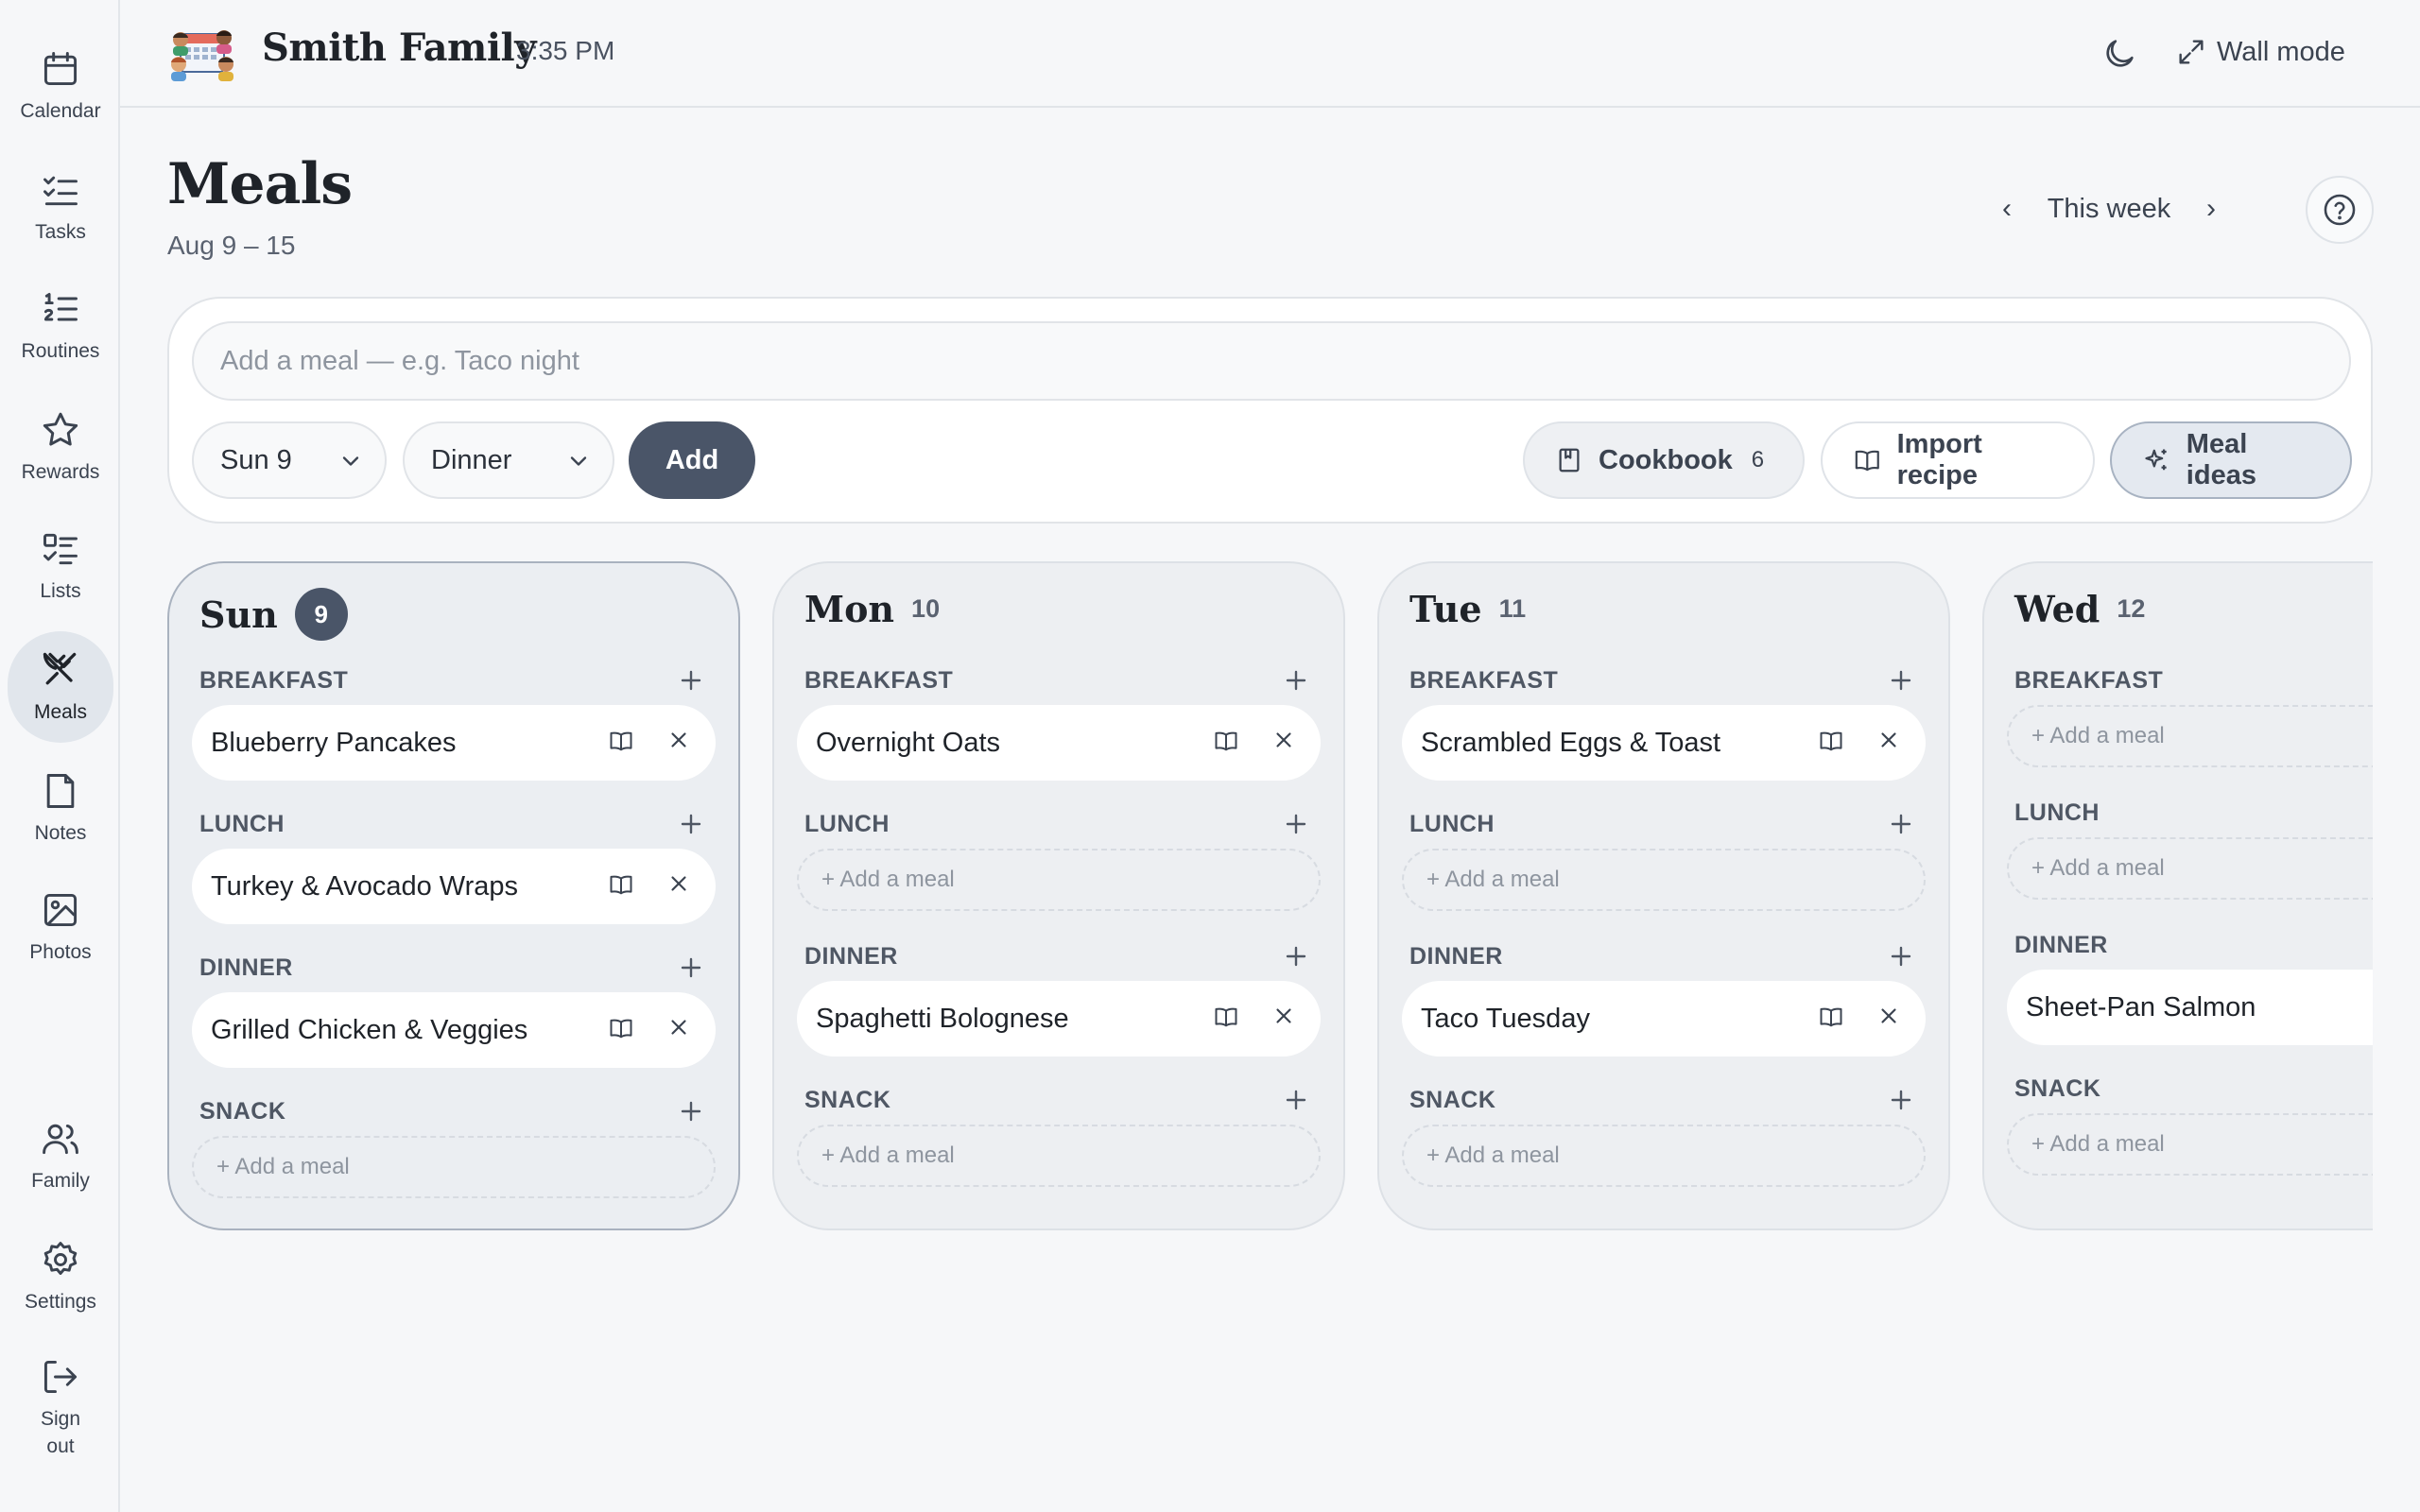  Describe the element at coordinates (60, 1139) in the screenshot. I see `users-icon` at that location.